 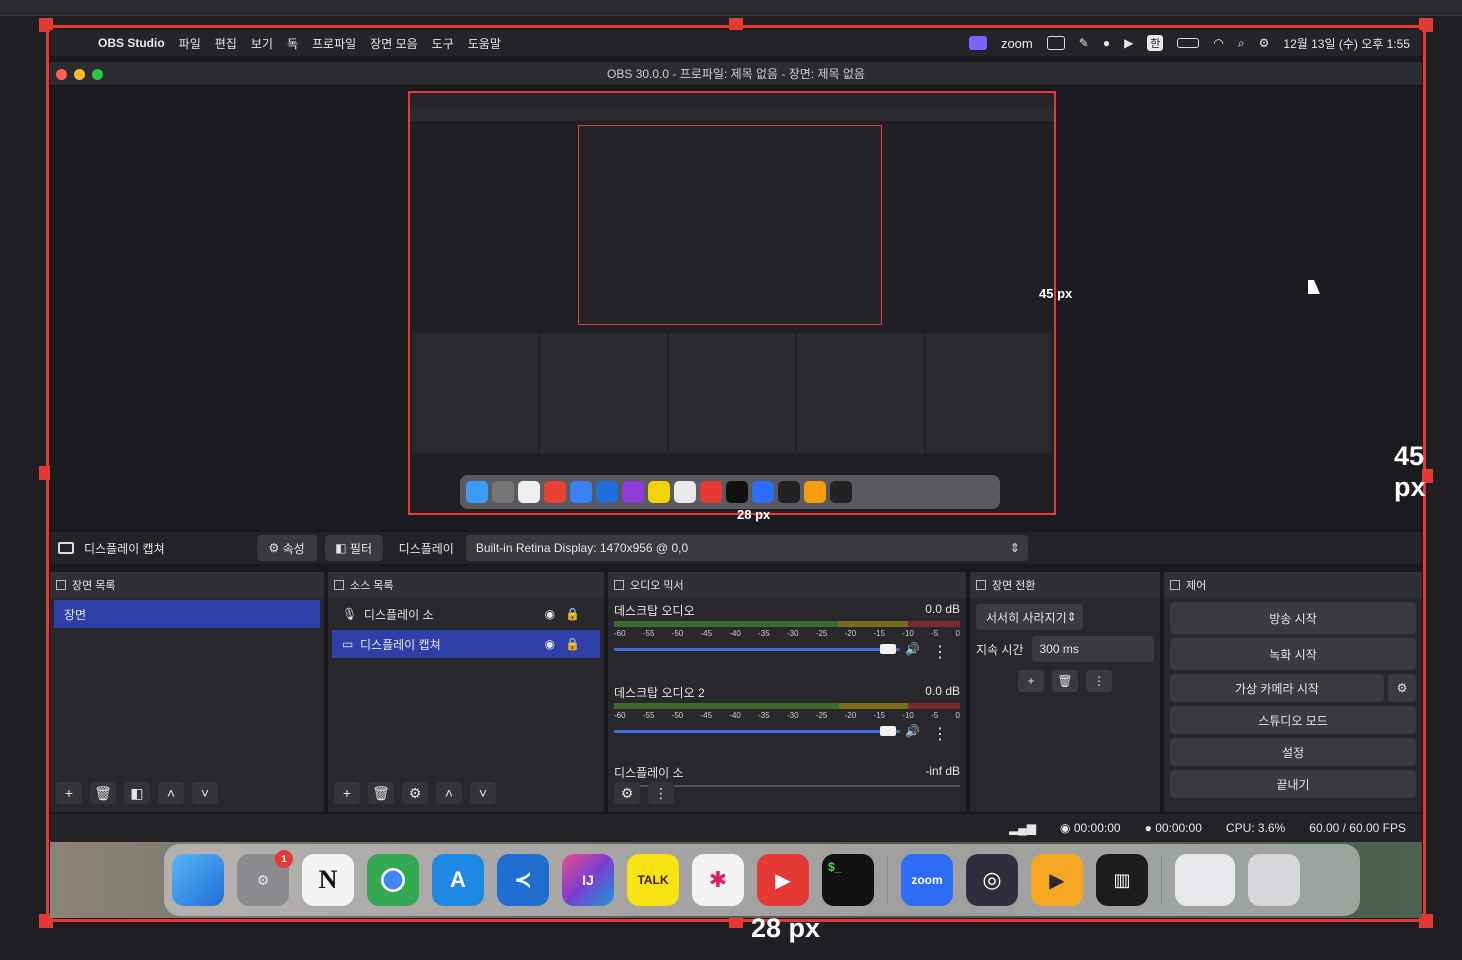 I want to click on notion-icon, so click(x=1055, y=43).